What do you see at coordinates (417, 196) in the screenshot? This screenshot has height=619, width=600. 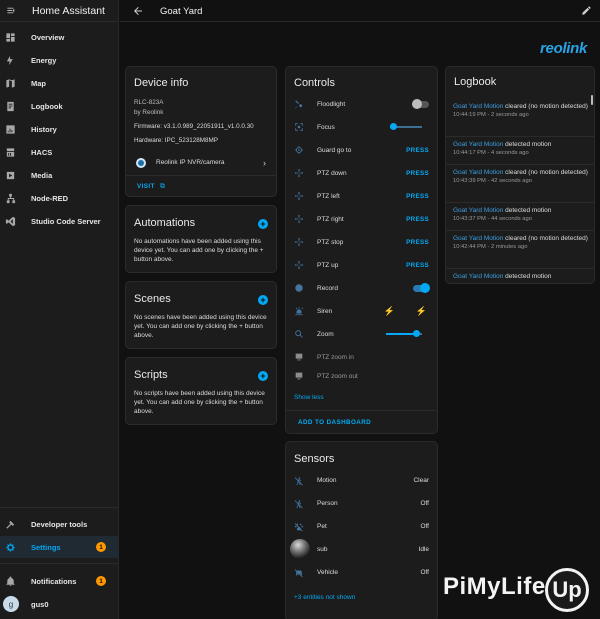 I see `ptz-left-press-button: PRESS` at bounding box center [417, 196].